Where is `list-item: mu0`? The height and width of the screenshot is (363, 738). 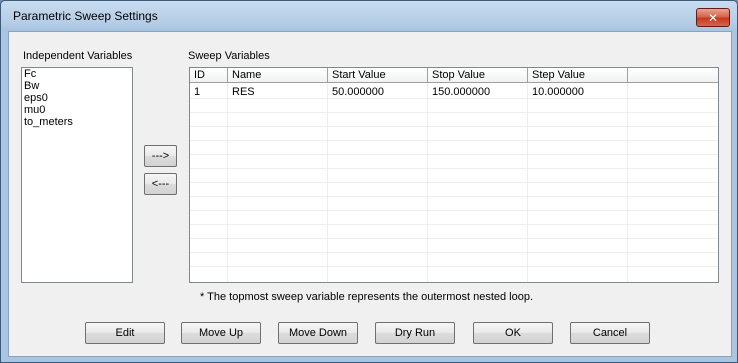
list-item: mu0 is located at coordinates (77, 110).